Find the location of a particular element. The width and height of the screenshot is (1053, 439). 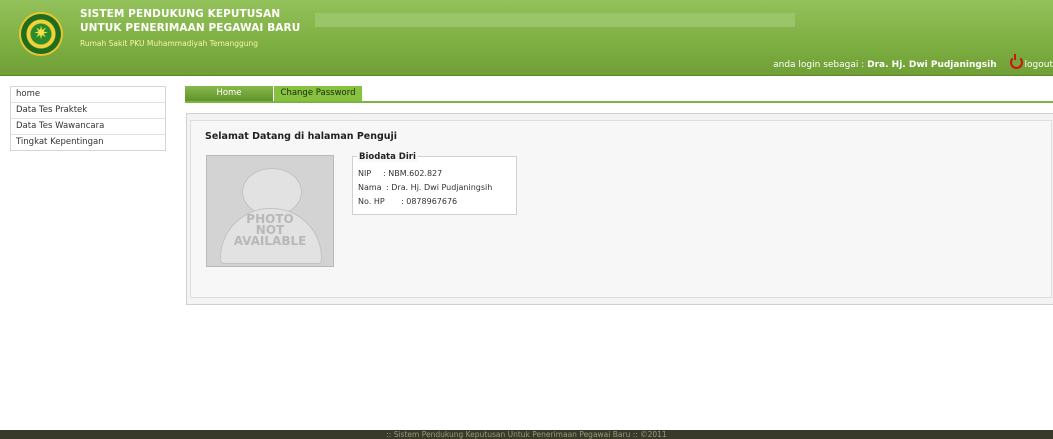

nip-label: NIP is located at coordinates (365, 173).